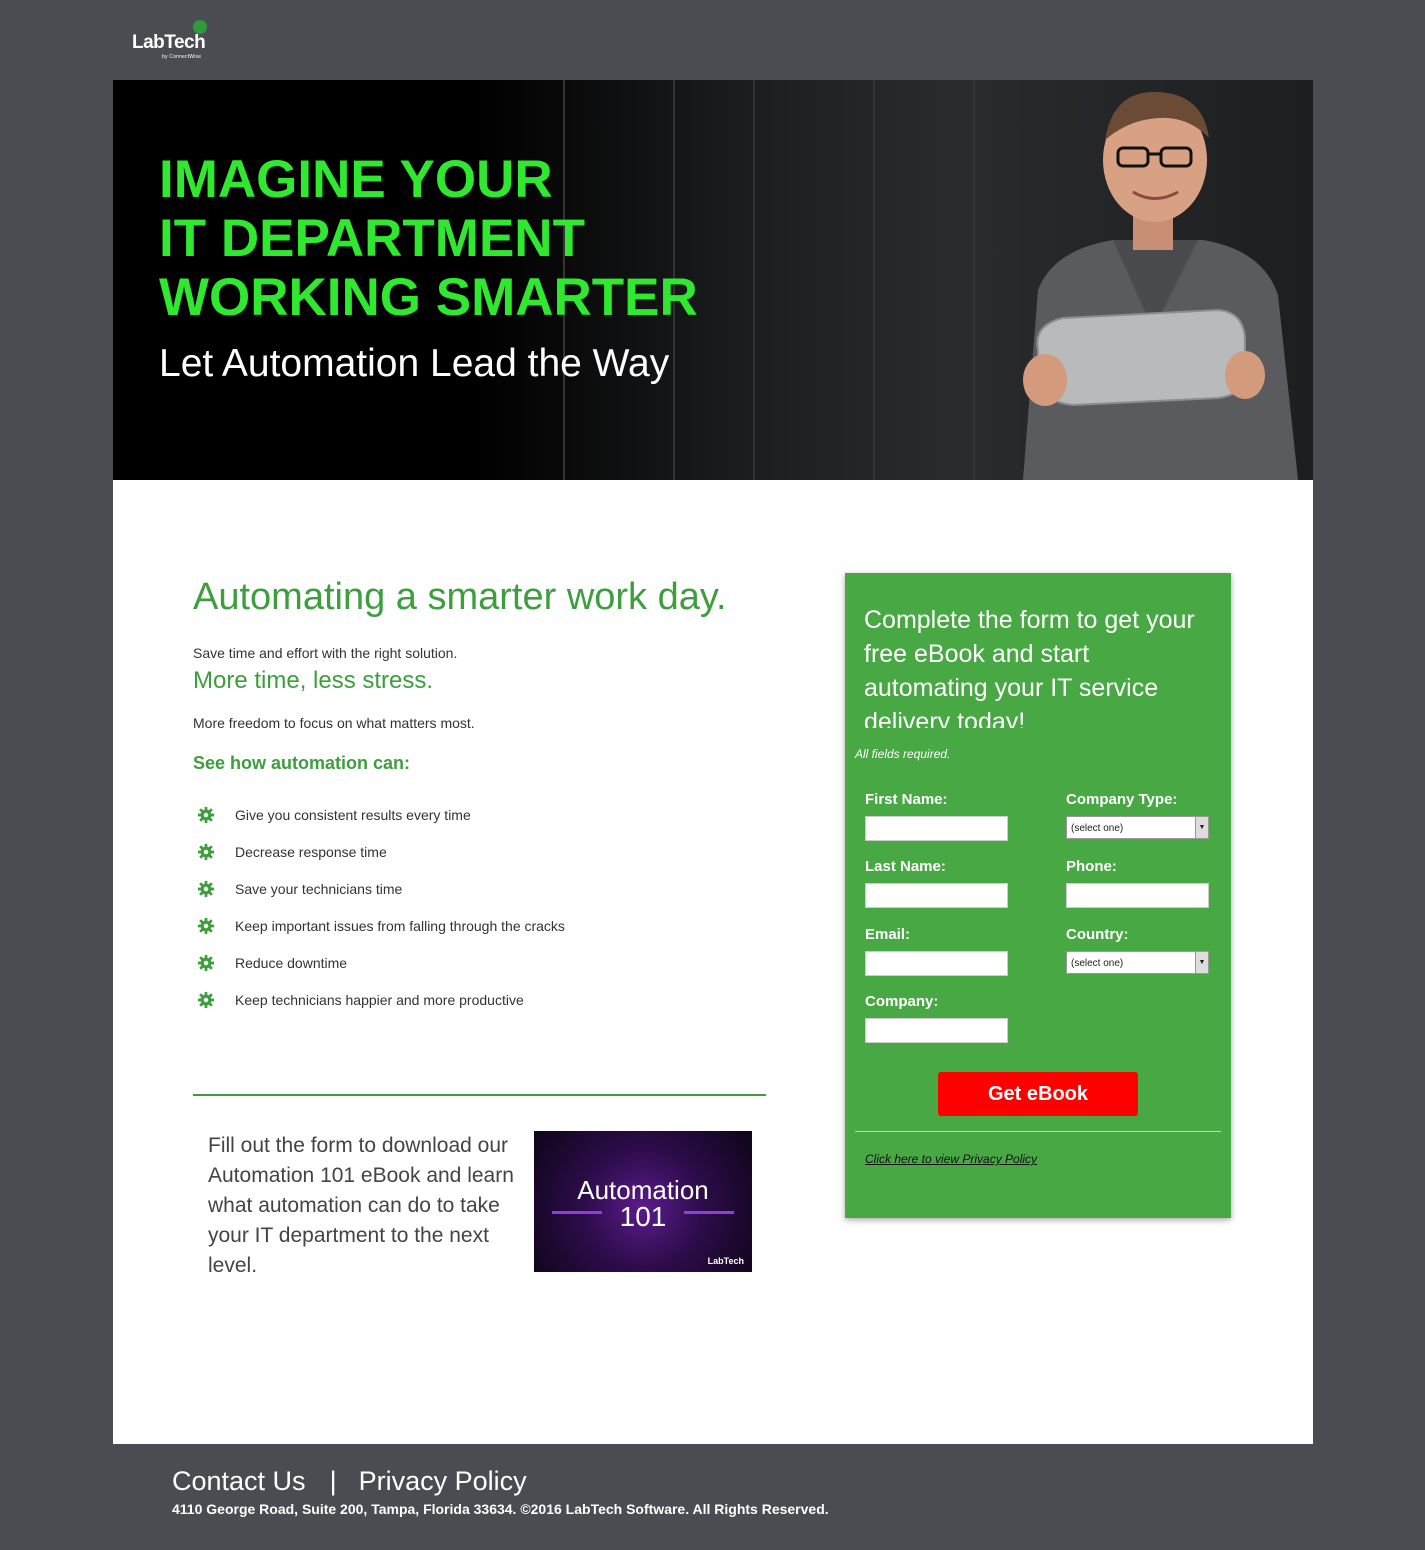  I want to click on privacy-policy-link: Click here to view Privacy Policy, so click(951, 1159).